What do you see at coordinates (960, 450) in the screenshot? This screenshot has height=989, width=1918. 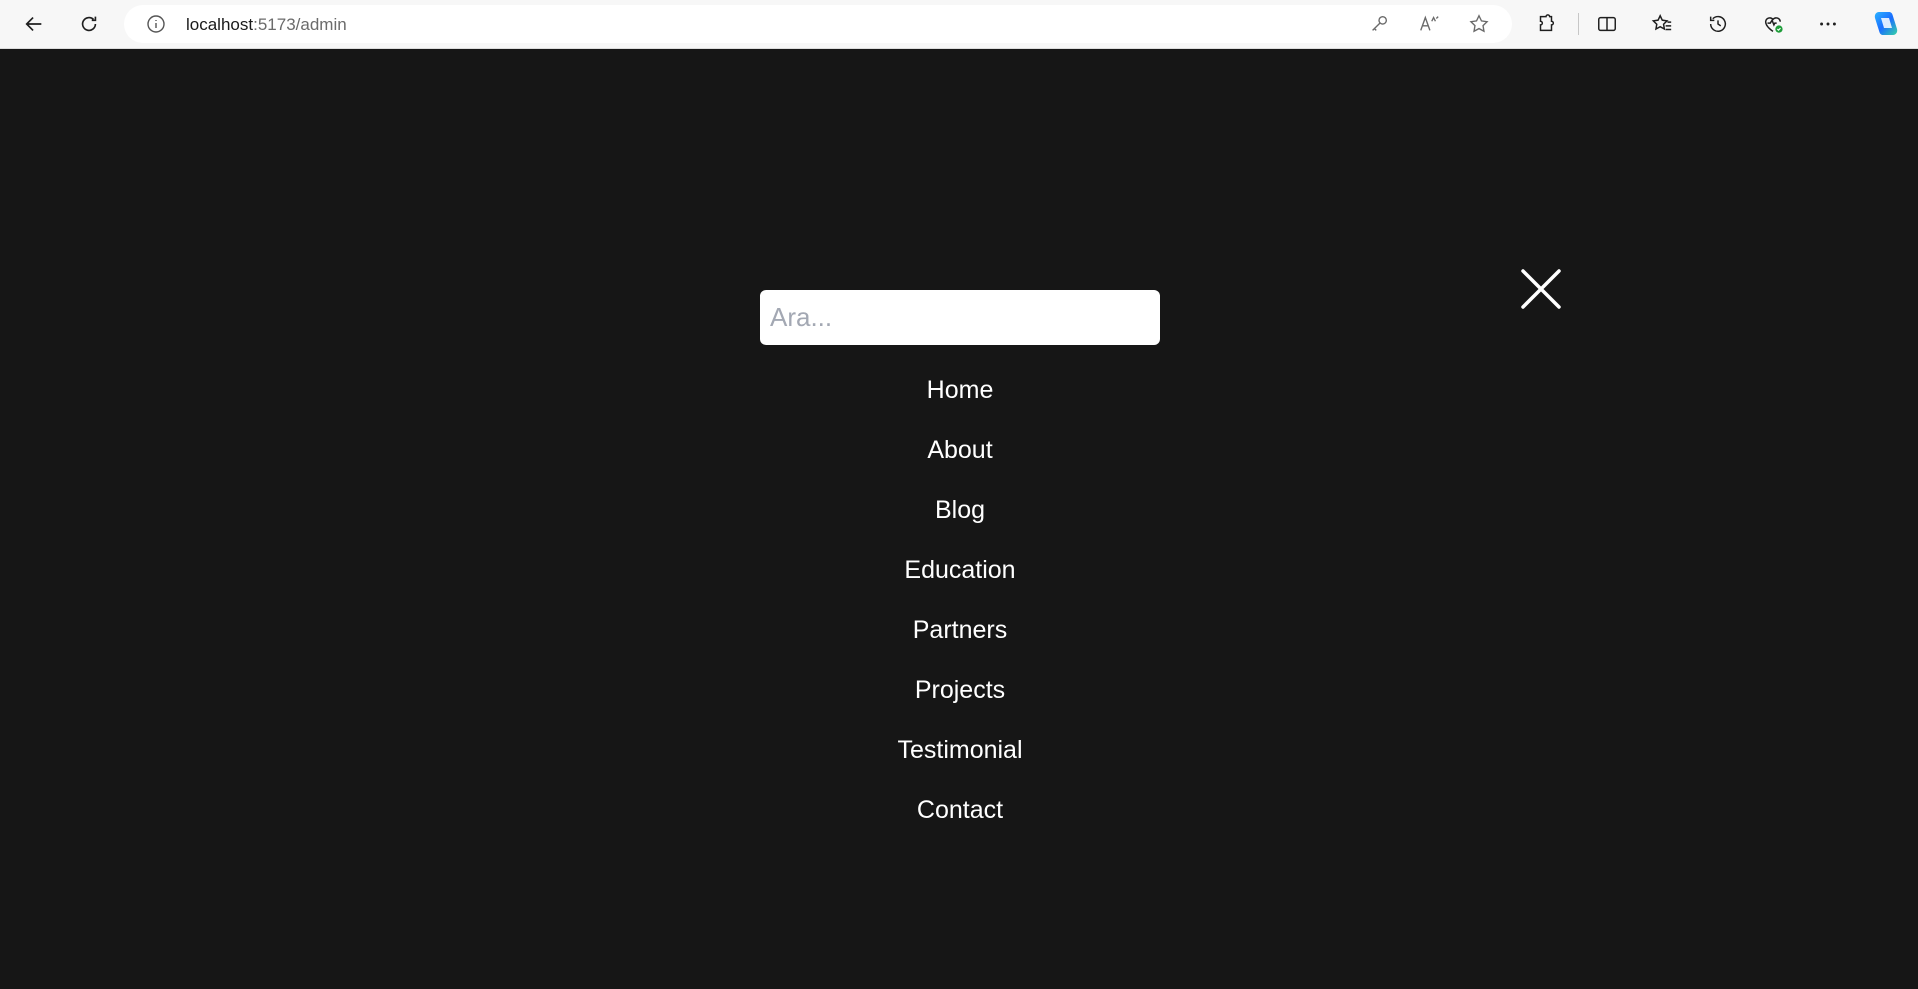 I see `nav-item-about: About` at bounding box center [960, 450].